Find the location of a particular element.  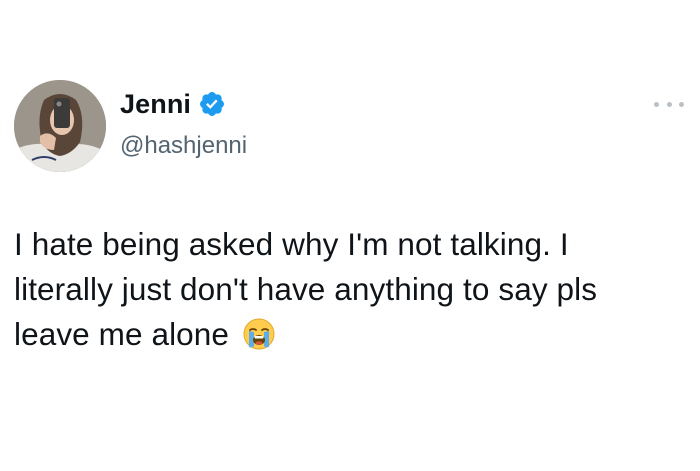

author-handle: @hashjenni is located at coordinates (183, 146).